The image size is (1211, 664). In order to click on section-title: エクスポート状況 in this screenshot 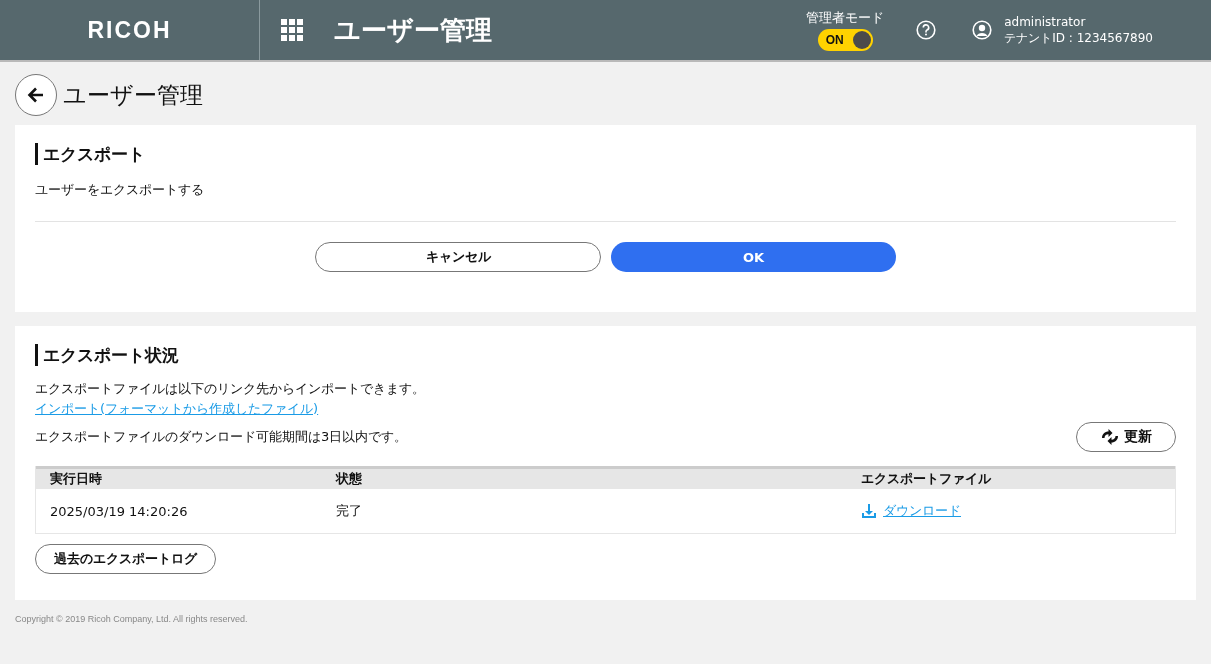, I will do `click(605, 355)`.